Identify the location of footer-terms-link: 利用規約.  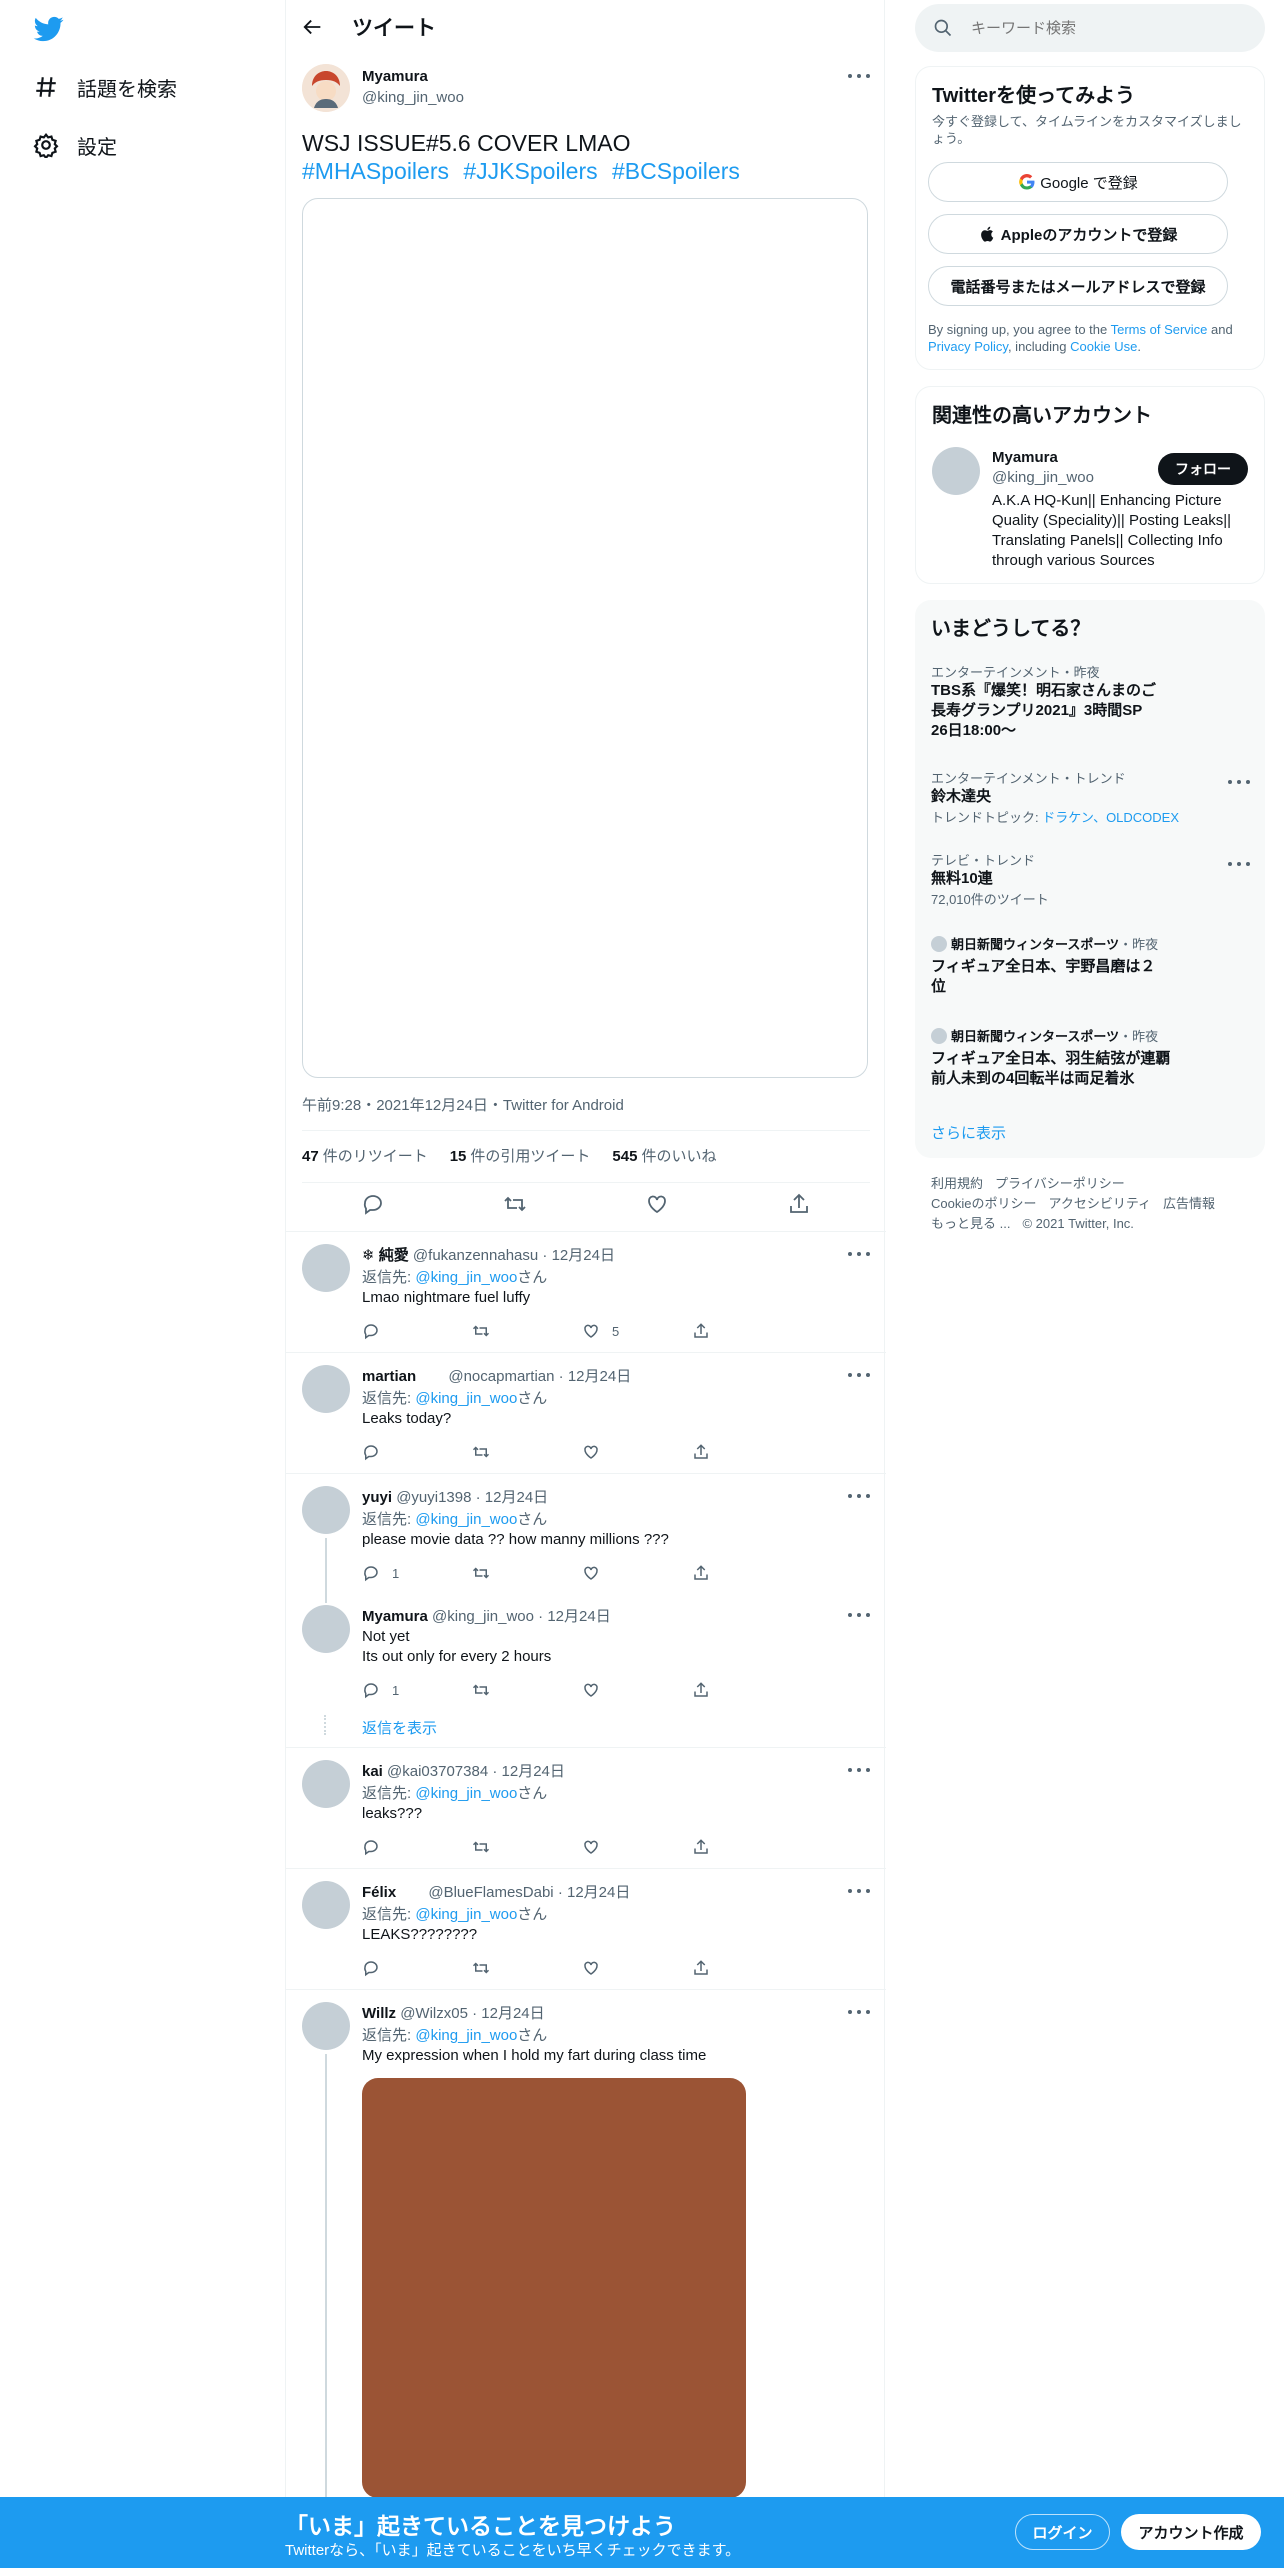
(957, 1183).